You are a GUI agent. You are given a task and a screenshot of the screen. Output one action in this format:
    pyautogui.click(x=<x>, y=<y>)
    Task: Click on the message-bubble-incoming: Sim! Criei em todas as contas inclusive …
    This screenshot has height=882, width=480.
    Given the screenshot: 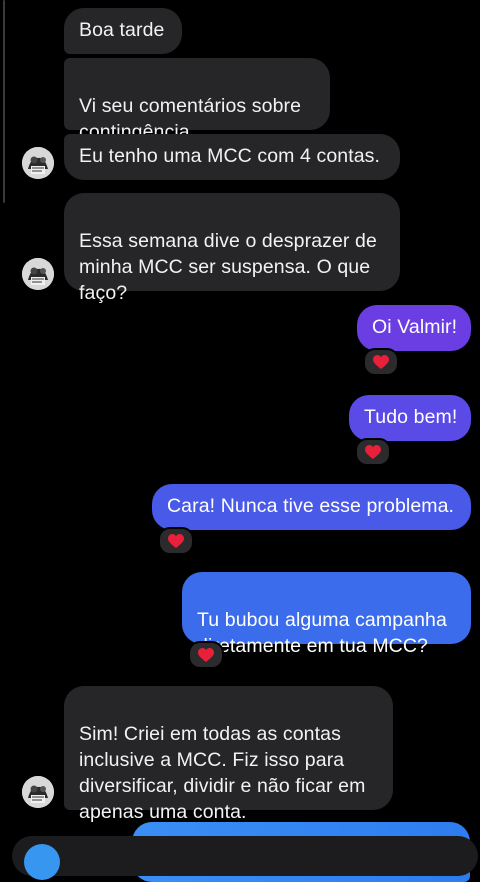 What is the action you would take?
    pyautogui.click(x=228, y=754)
    